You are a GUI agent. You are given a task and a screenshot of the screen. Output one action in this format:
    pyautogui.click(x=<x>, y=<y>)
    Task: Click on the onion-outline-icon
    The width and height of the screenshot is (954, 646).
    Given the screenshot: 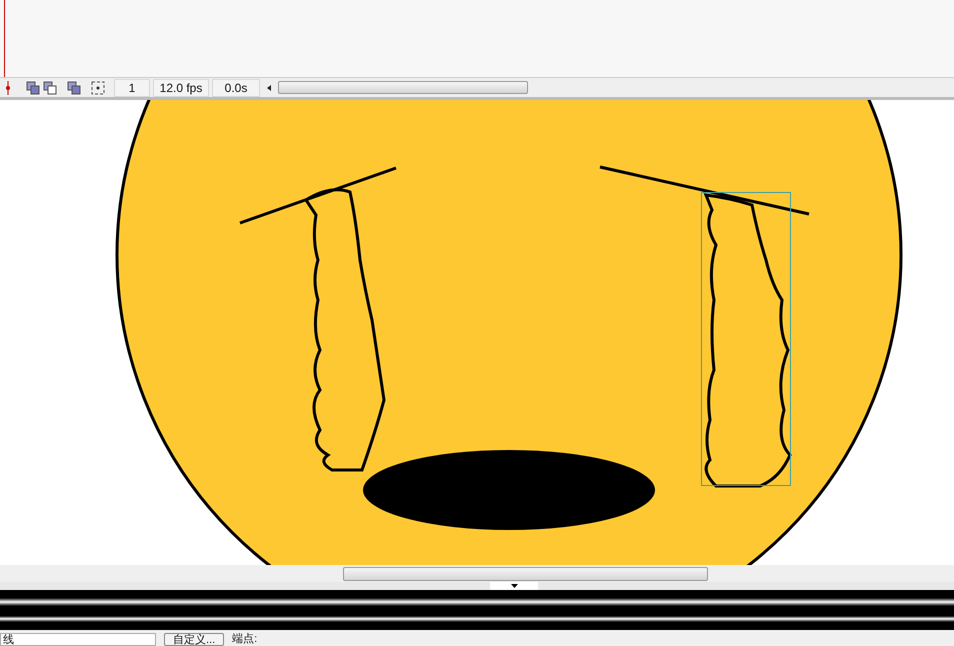 What is the action you would take?
    pyautogui.click(x=50, y=87)
    